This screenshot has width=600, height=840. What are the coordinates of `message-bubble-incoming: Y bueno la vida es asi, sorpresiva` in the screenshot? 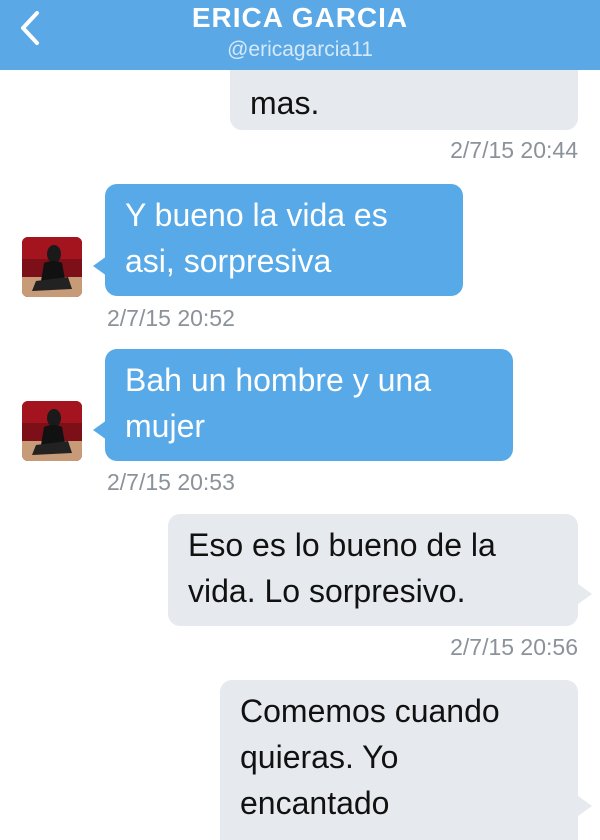 It's located at (284, 240).